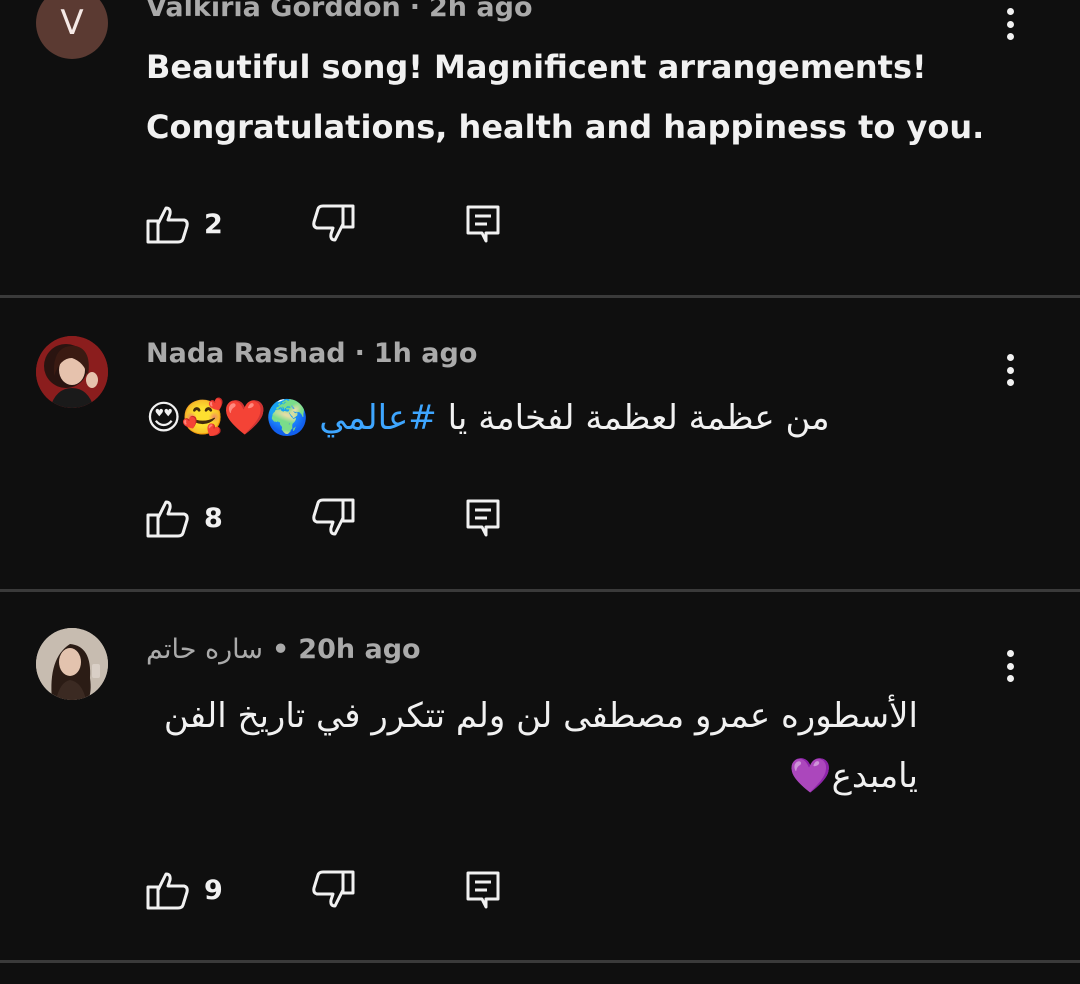 This screenshot has width=1080, height=984. What do you see at coordinates (853, 776) in the screenshot?
I see `comment-text-line: يامبدع💜` at bounding box center [853, 776].